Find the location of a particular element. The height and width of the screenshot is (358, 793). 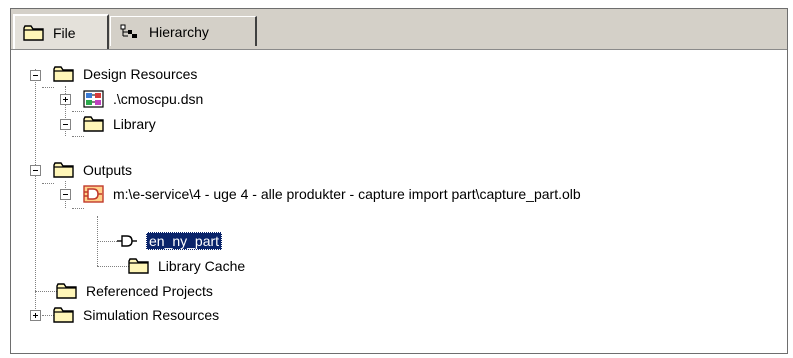

schematic-design-icon is located at coordinates (93, 99).